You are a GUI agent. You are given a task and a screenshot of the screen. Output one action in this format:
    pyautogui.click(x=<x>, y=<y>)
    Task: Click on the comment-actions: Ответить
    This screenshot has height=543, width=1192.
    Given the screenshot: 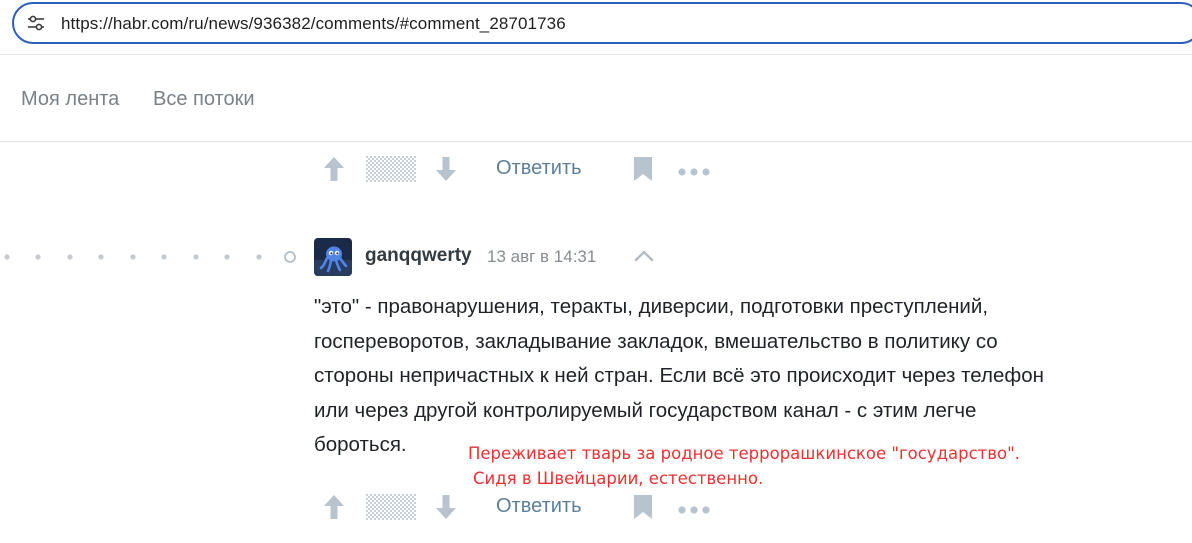 What is the action you would take?
    pyautogui.click(x=530, y=506)
    